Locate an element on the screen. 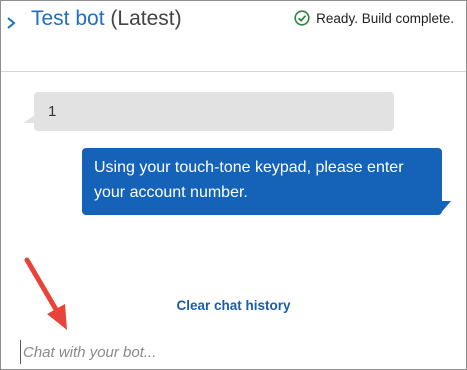  bot-version: (Latest) is located at coordinates (146, 18).